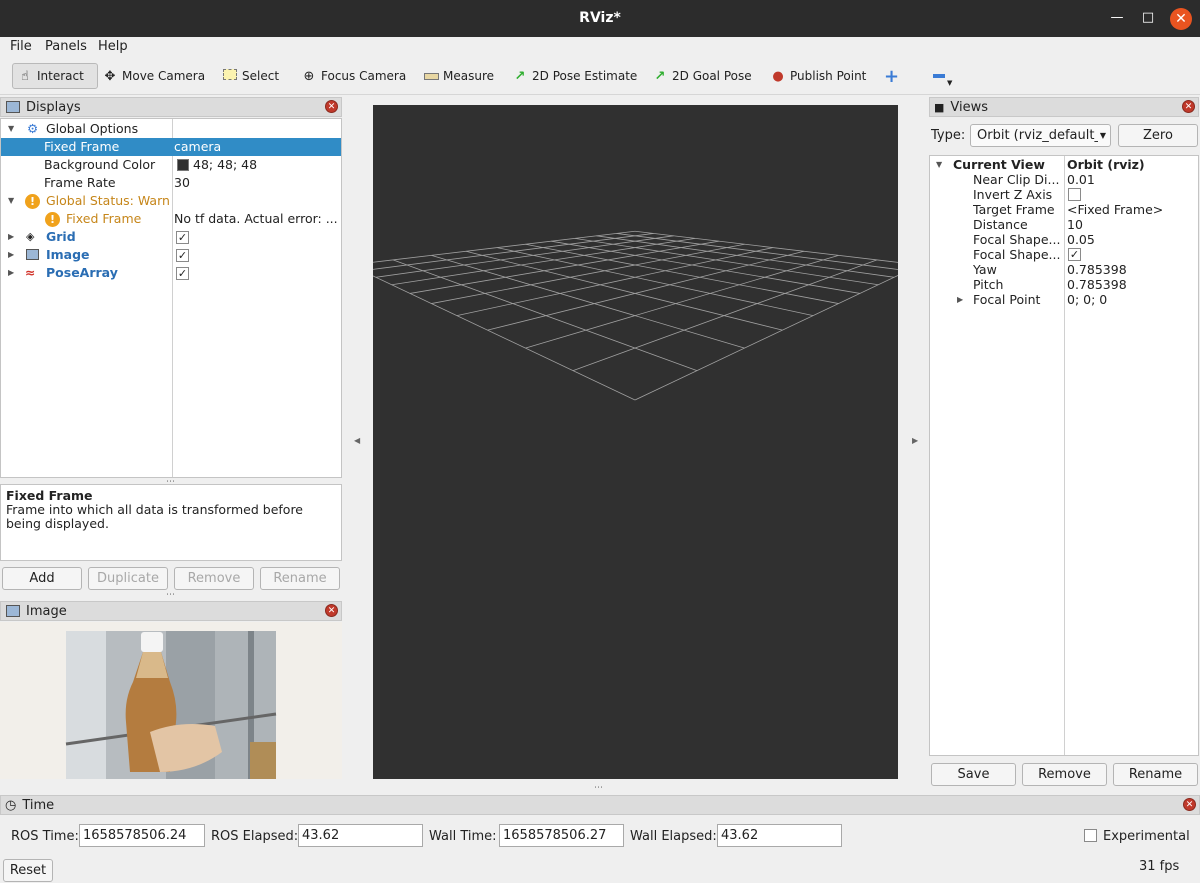  I want to click on row-value: 0.05, so click(1081, 239).